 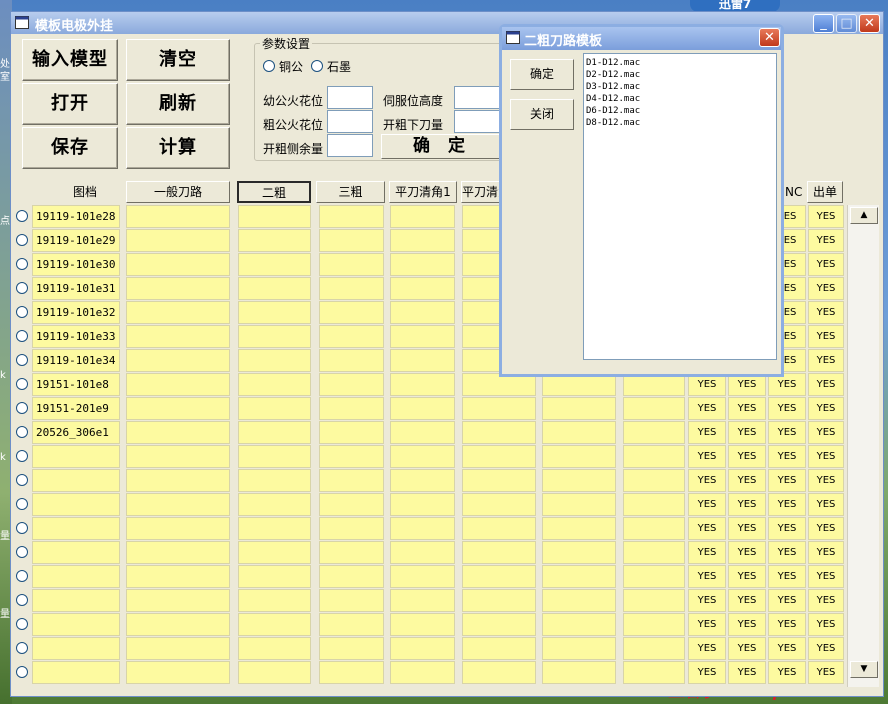 I want to click on file-name-cell: 19151-101e8, so click(x=76, y=384).